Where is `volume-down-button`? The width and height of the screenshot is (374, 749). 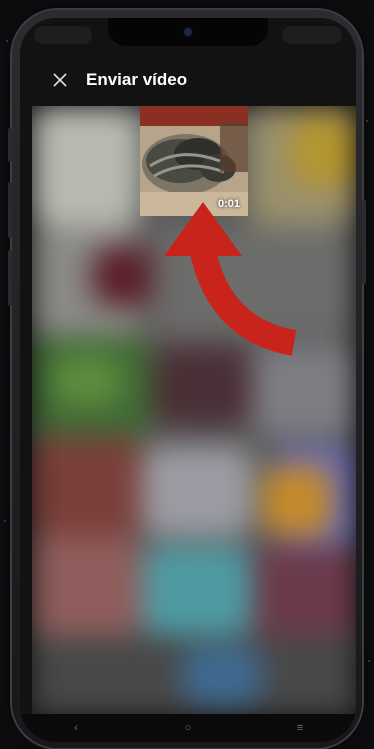 volume-down-button is located at coordinates (10, 278).